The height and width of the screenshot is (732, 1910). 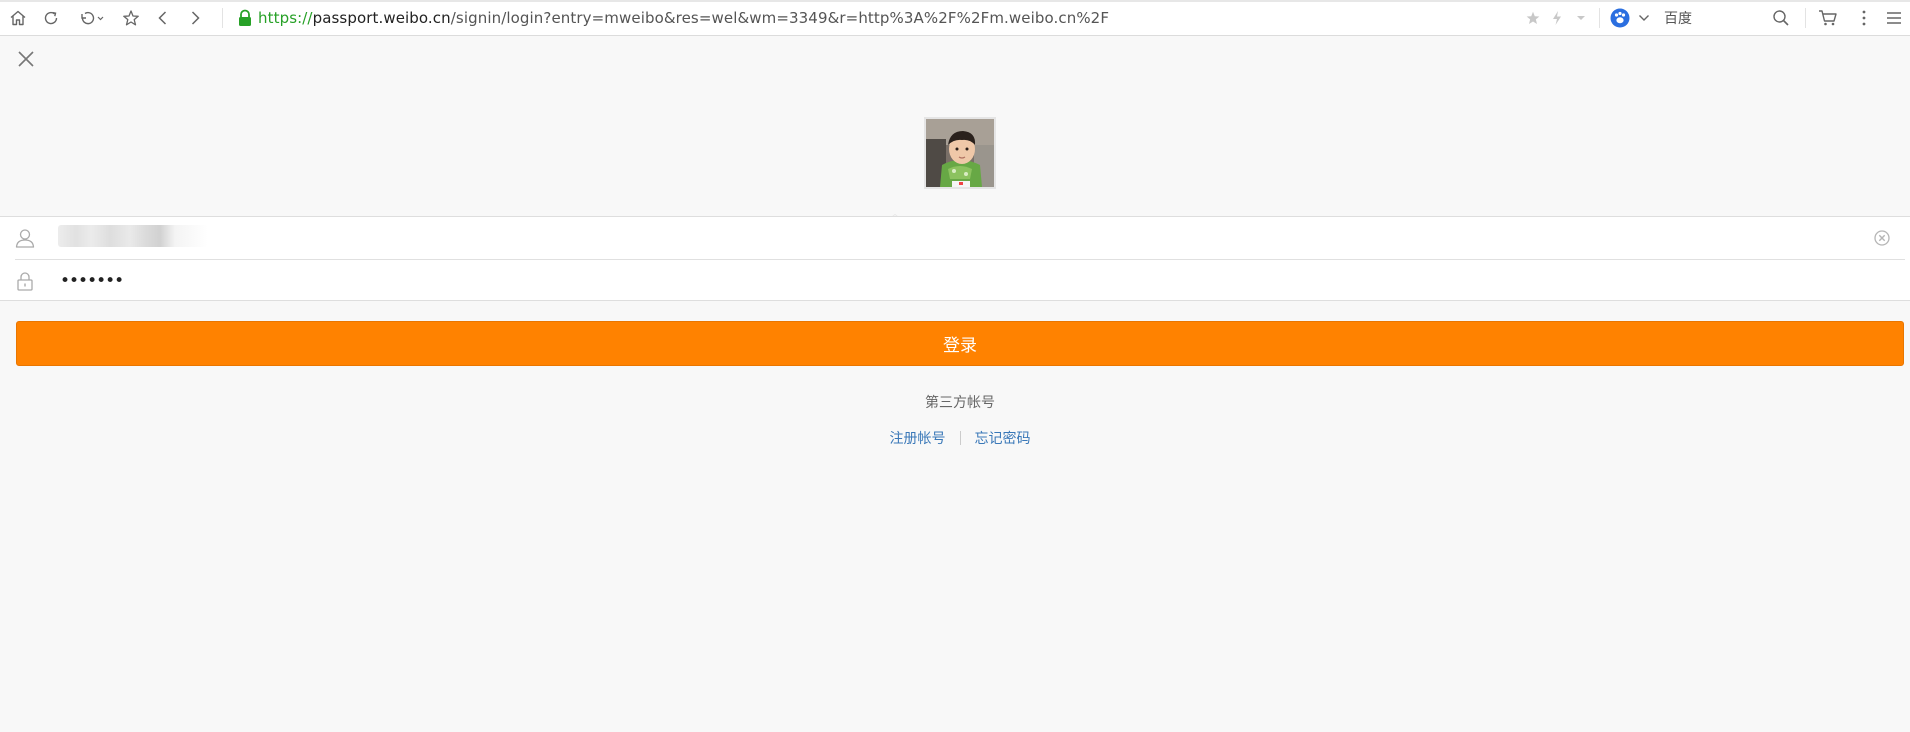 I want to click on refresh-icon, so click(x=51, y=18).